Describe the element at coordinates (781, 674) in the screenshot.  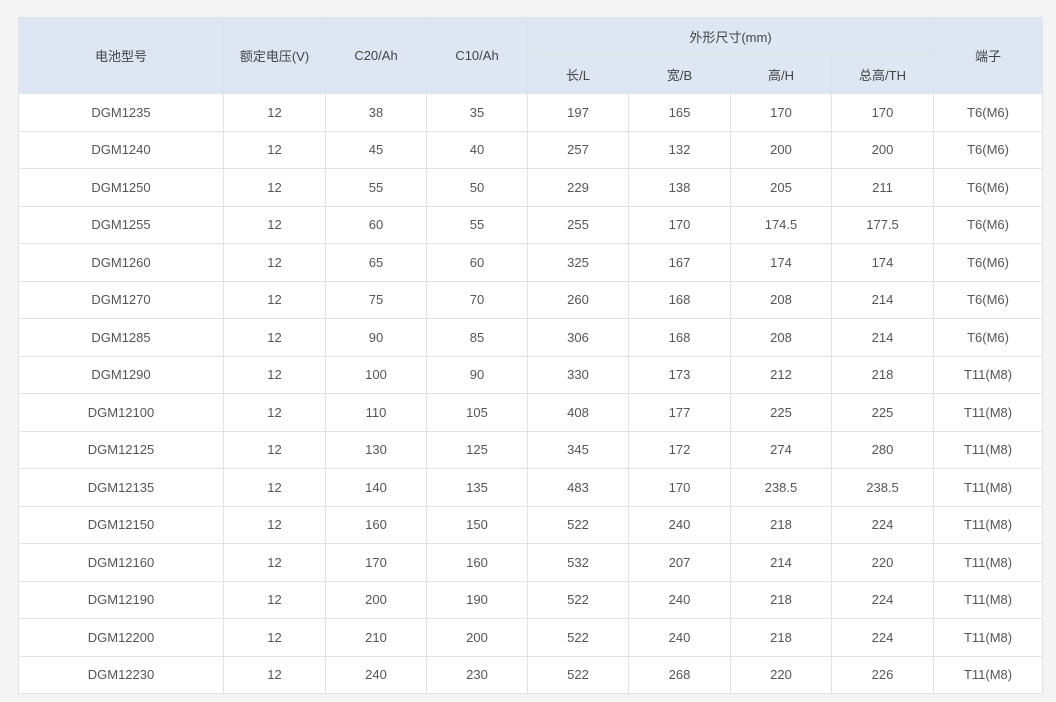
I see `cell-height: 220` at that location.